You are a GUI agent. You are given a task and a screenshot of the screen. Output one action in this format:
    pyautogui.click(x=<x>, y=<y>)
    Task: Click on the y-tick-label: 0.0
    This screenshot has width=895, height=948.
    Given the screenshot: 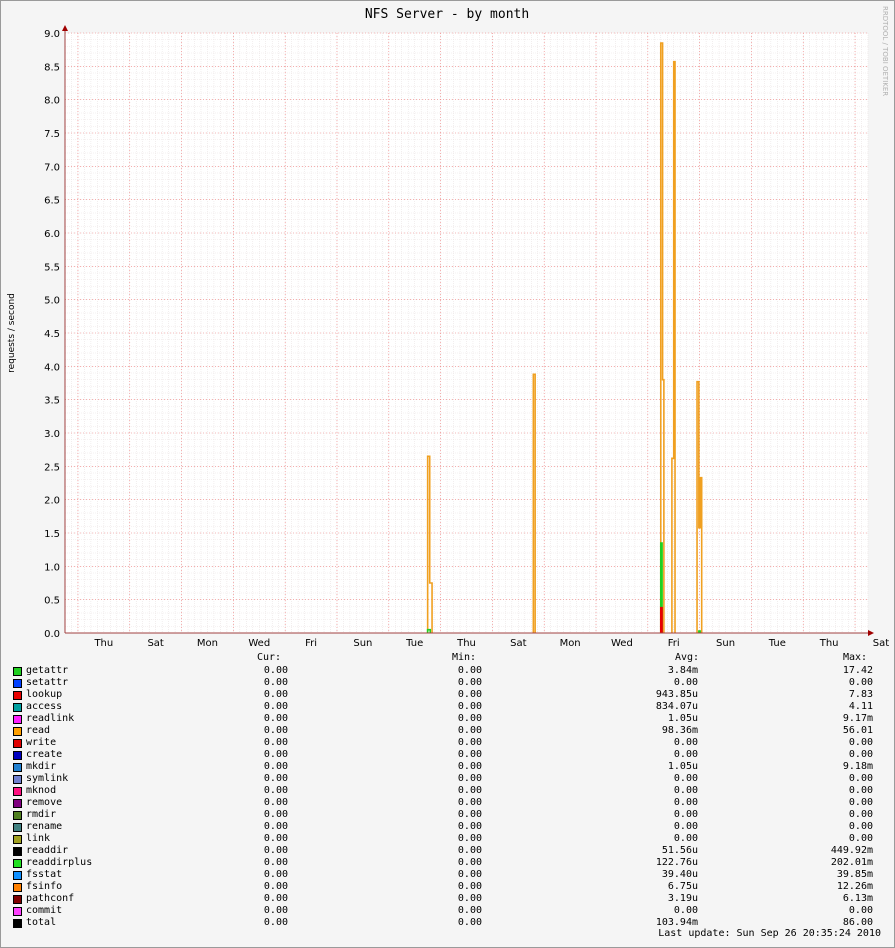 What is the action you would take?
    pyautogui.click(x=52, y=634)
    